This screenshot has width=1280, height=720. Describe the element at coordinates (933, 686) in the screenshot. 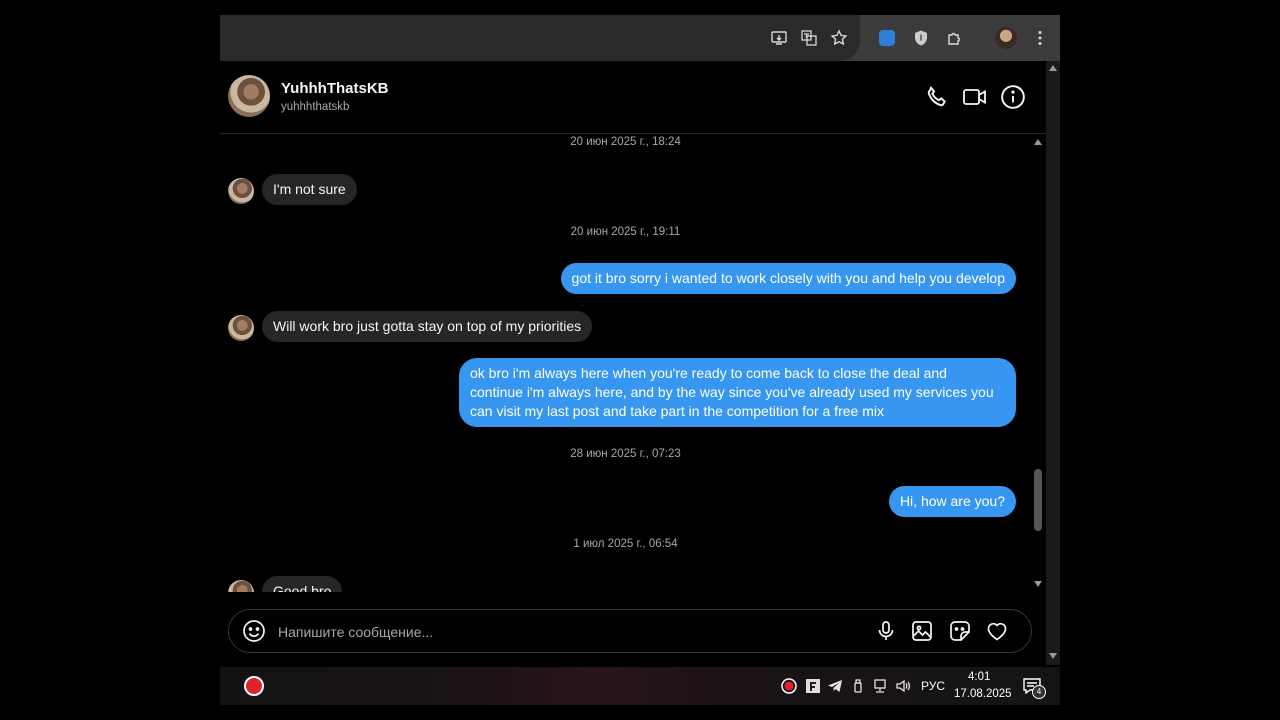

I see `keyboard-language: РУС` at that location.